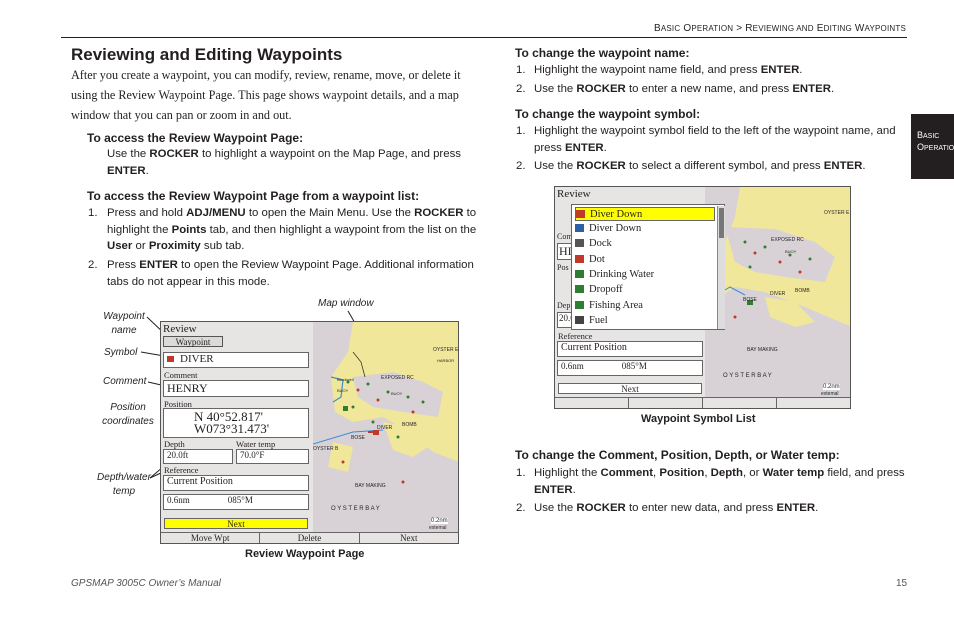 Image resolution: width=954 pixels, height=621 pixels. What do you see at coordinates (563, 267) in the screenshot?
I see `field-label: Pos` at bounding box center [563, 267].